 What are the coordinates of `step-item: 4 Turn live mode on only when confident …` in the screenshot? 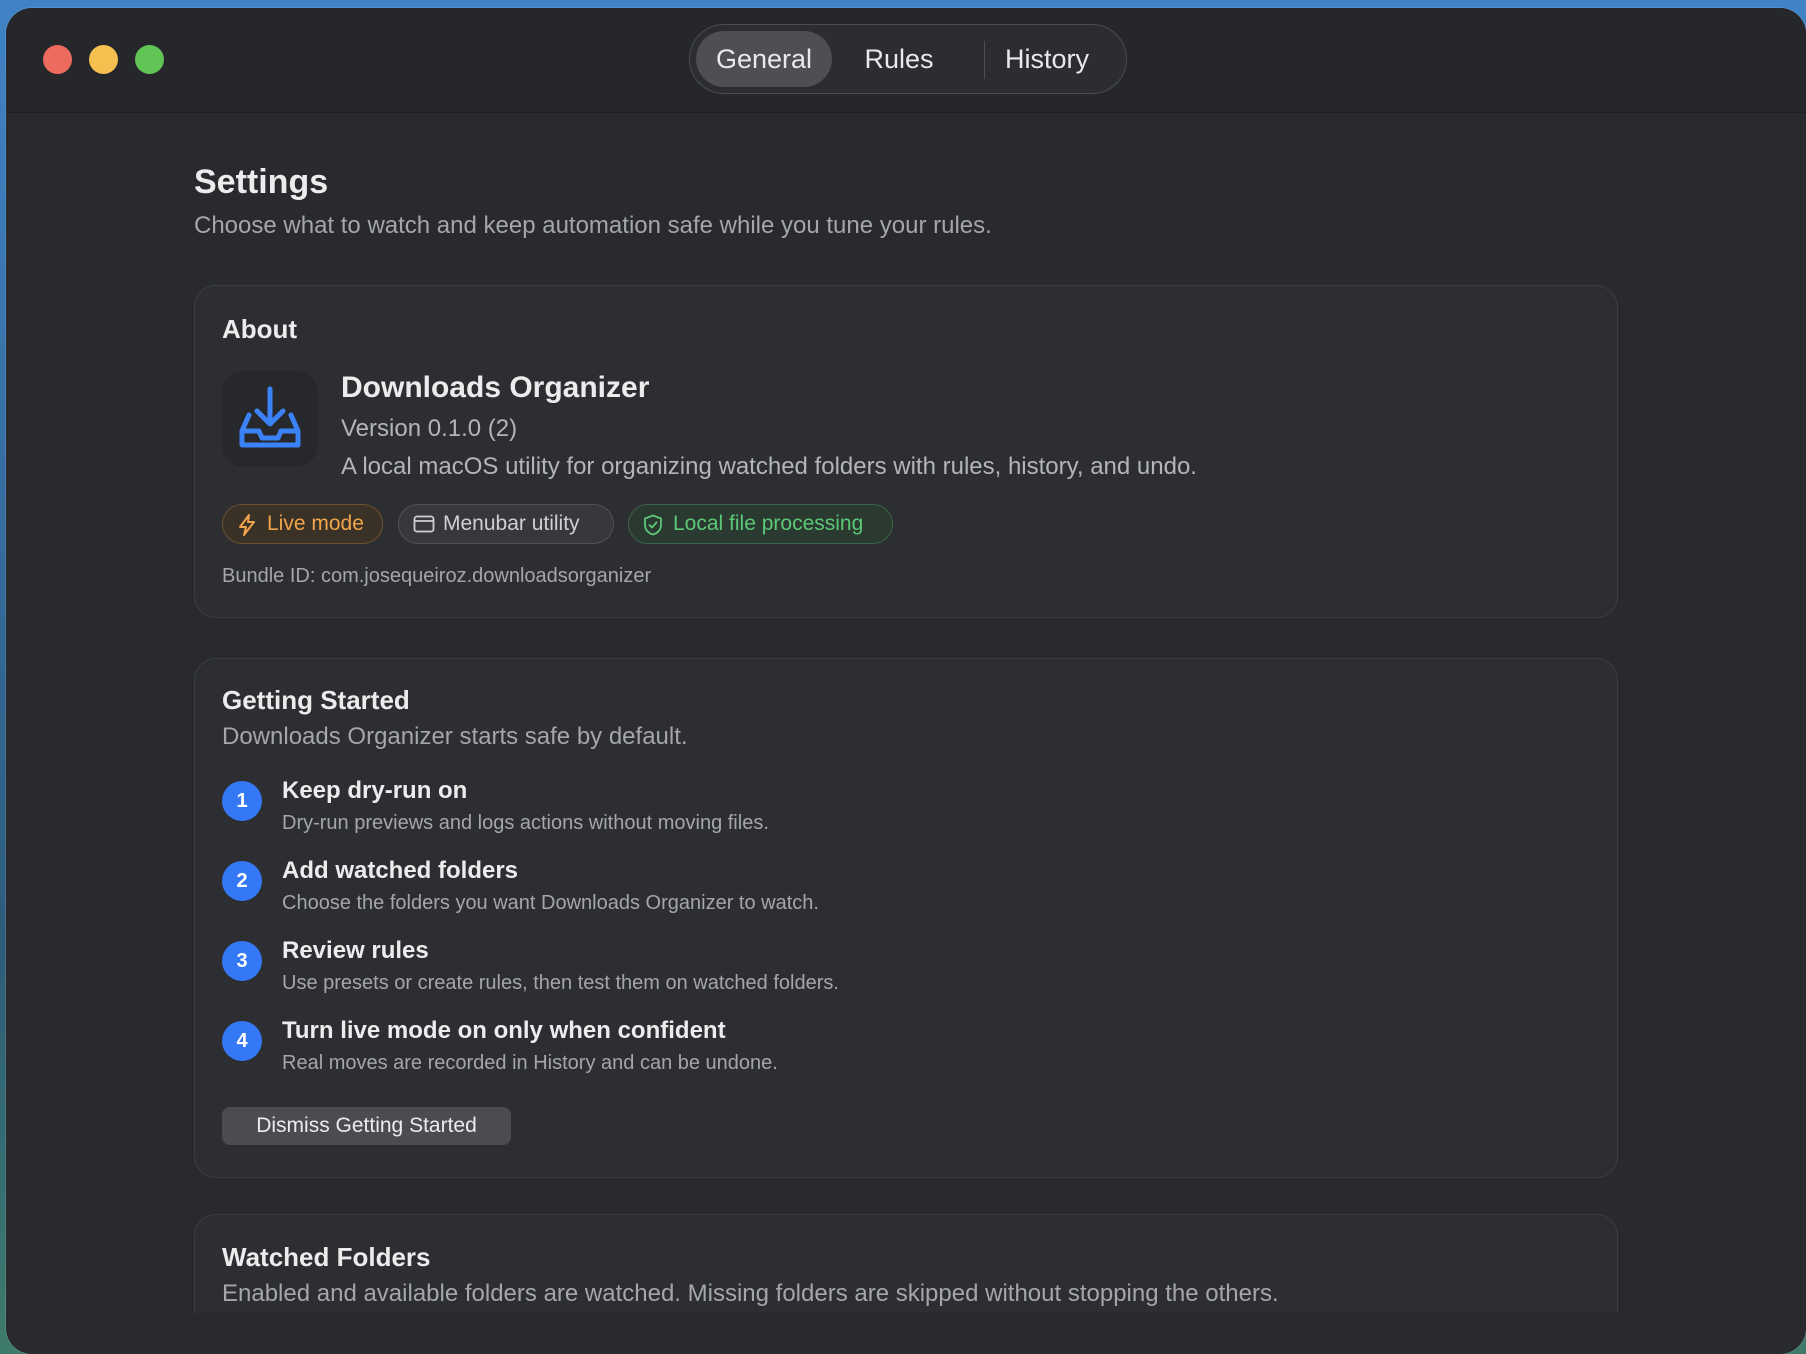 It's located at (672, 1052).